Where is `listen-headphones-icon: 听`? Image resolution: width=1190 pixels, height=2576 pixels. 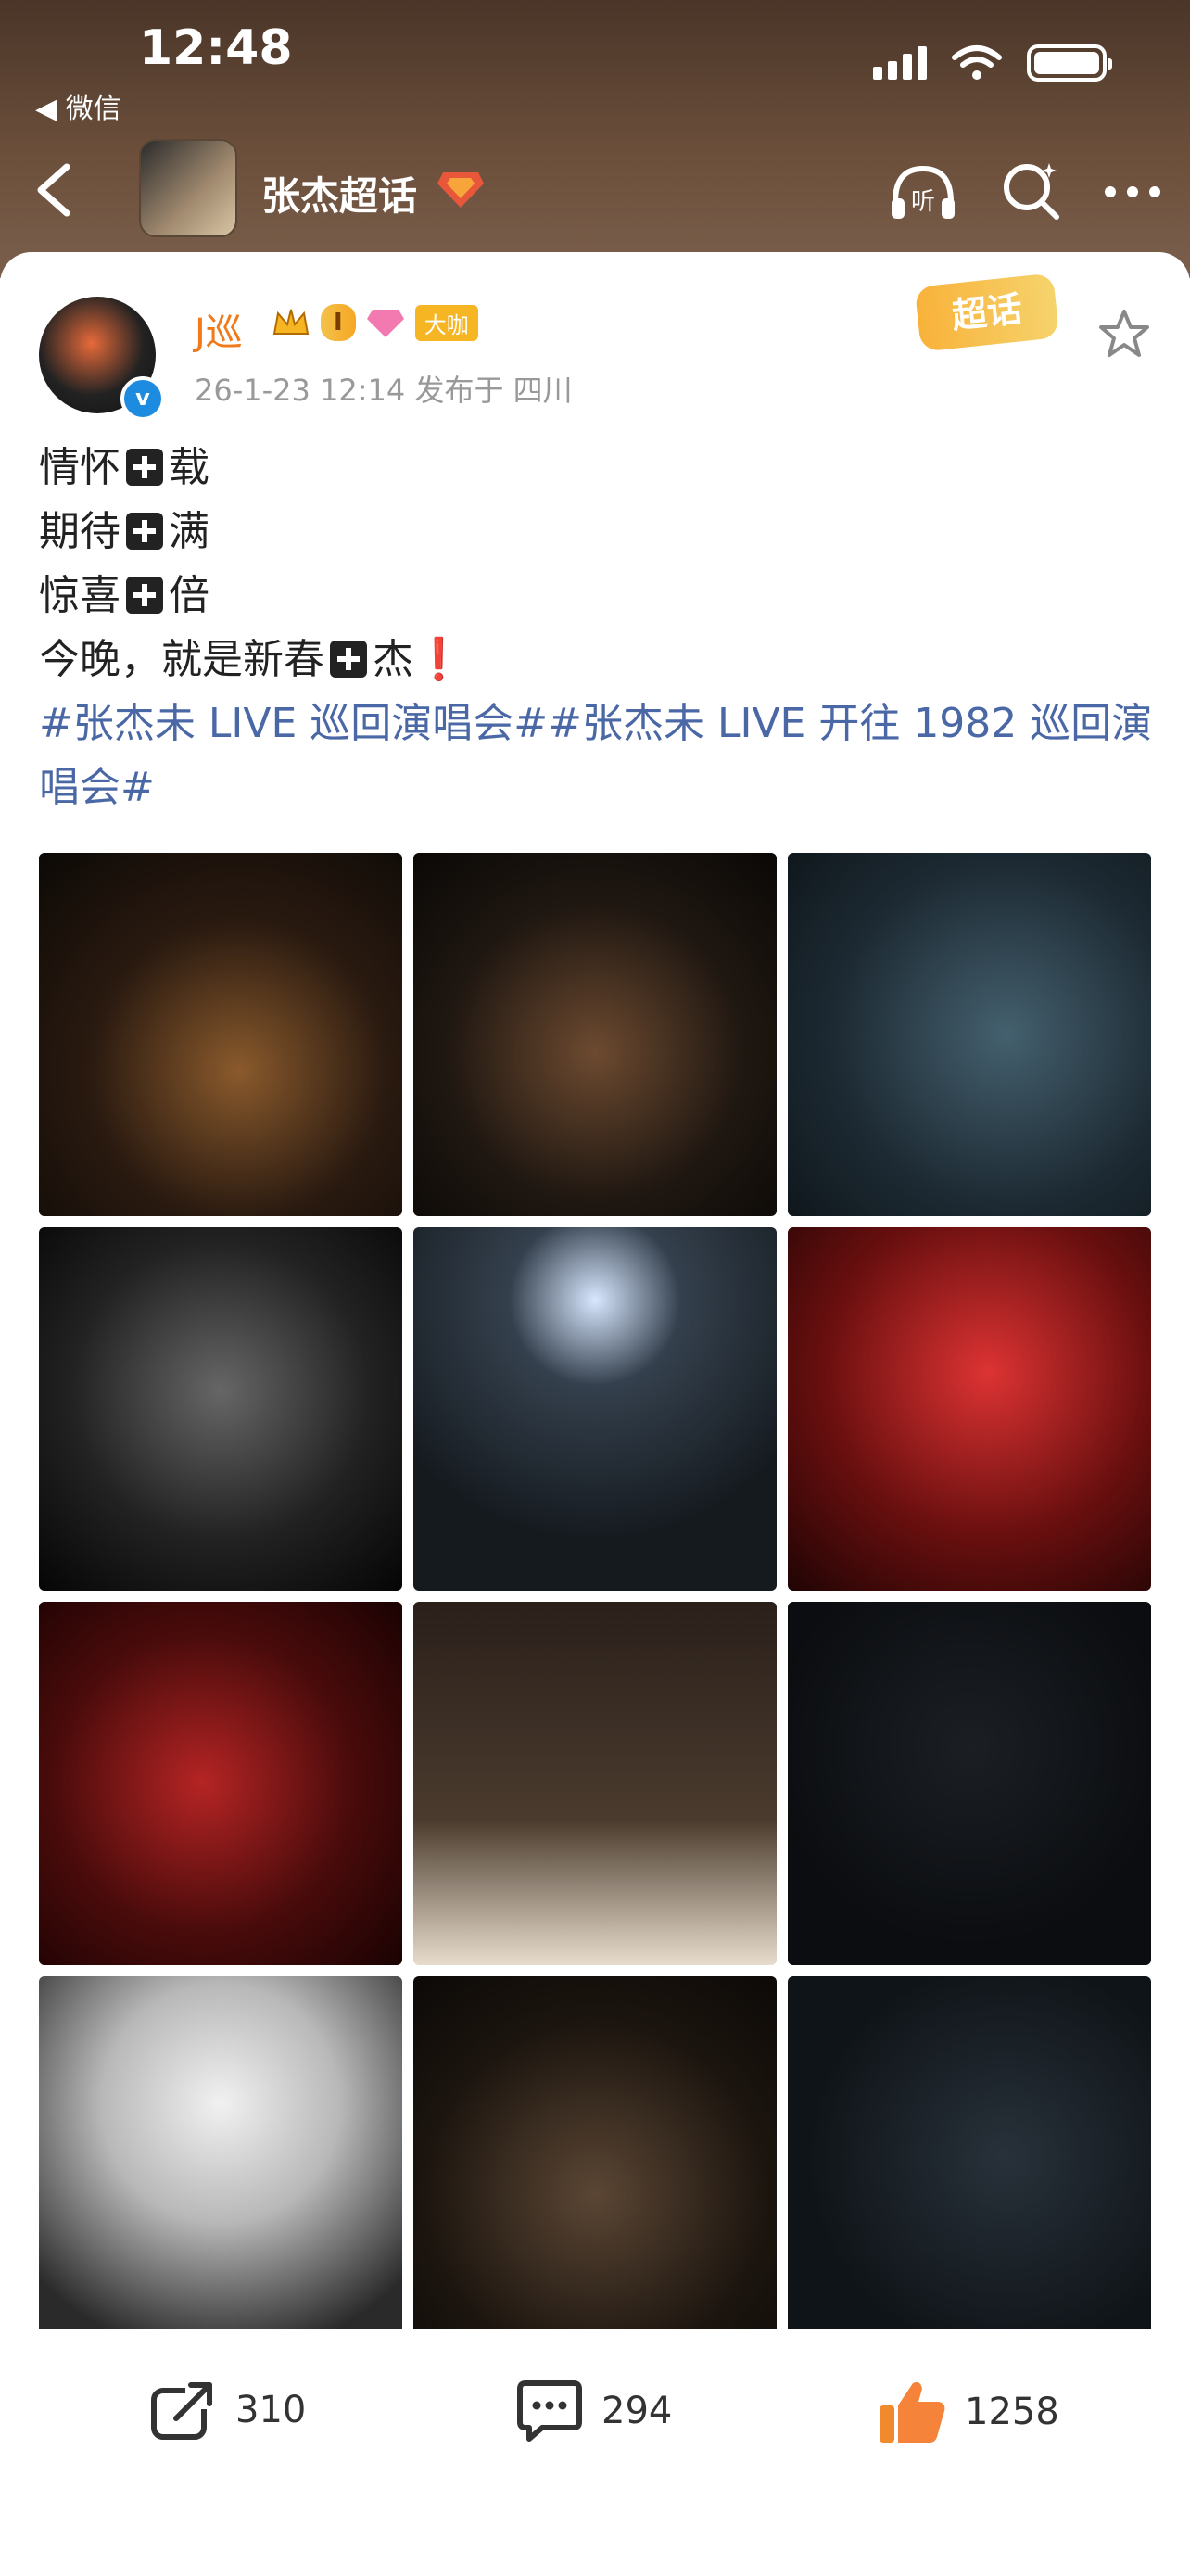
listen-headphones-icon: 听 is located at coordinates (923, 191).